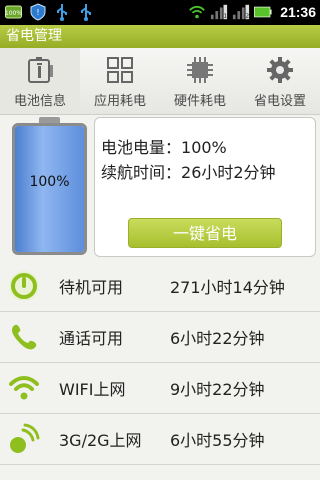 This screenshot has width=320, height=480. I want to click on battery-body: 100%, so click(49, 189).